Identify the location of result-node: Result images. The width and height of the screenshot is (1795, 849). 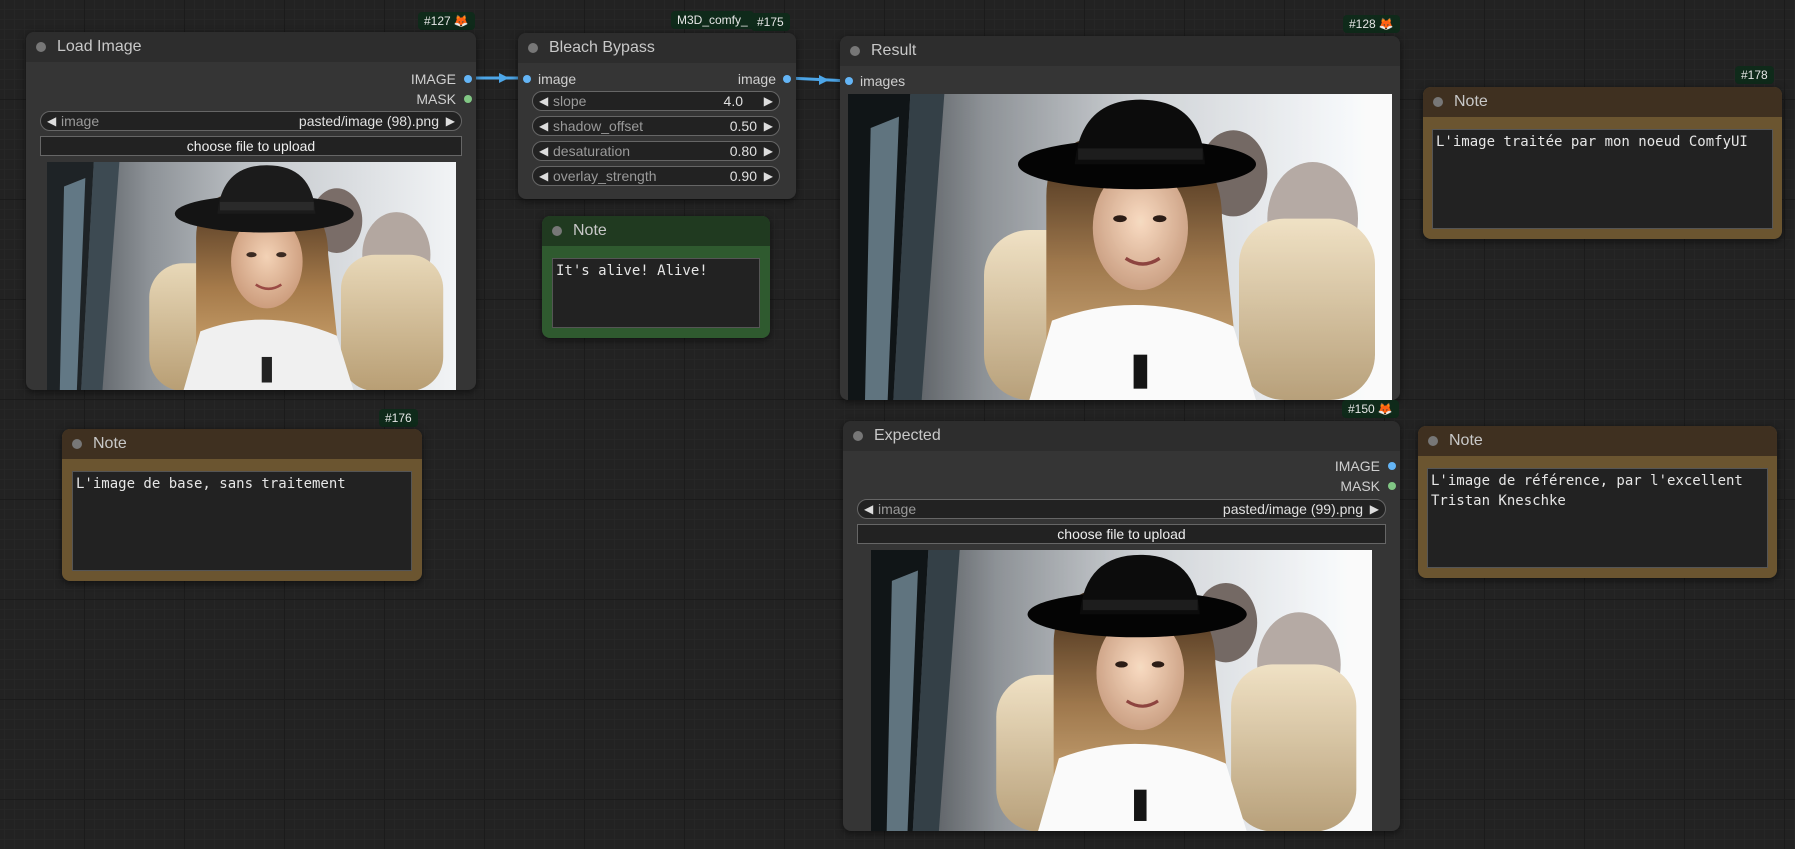
(1120, 218).